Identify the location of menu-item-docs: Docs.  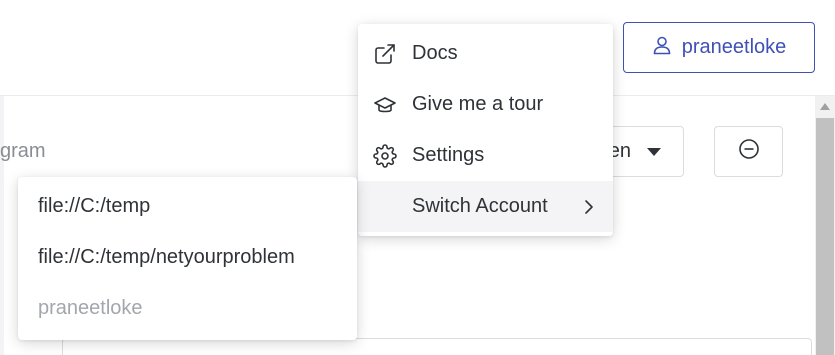
(485, 53).